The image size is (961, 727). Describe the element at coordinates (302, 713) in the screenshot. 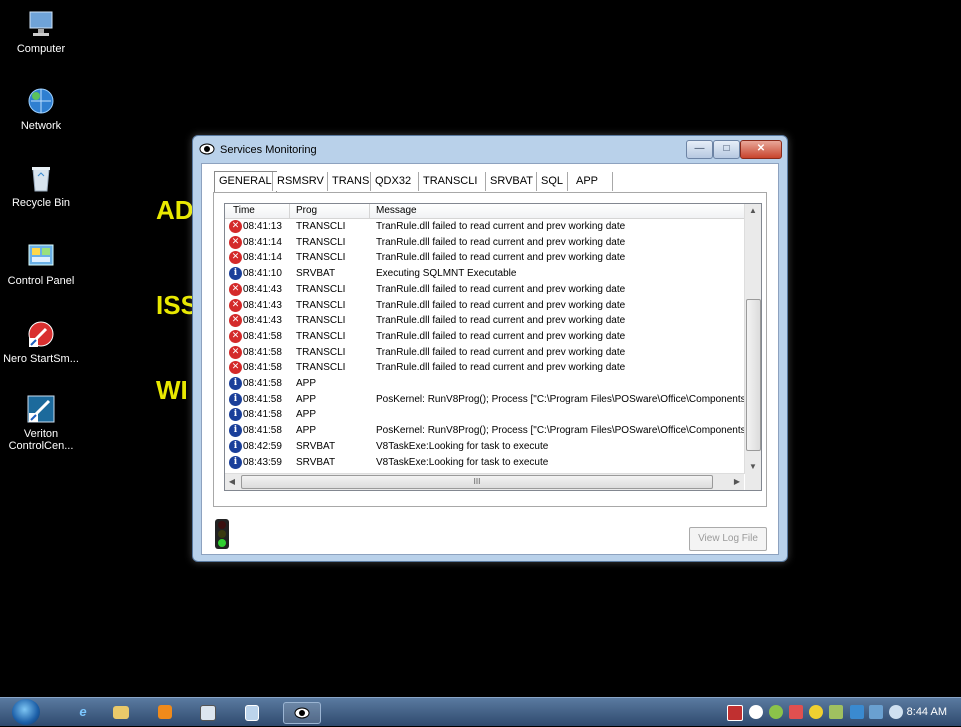

I see `services-monitoring-taskbar-icon` at that location.